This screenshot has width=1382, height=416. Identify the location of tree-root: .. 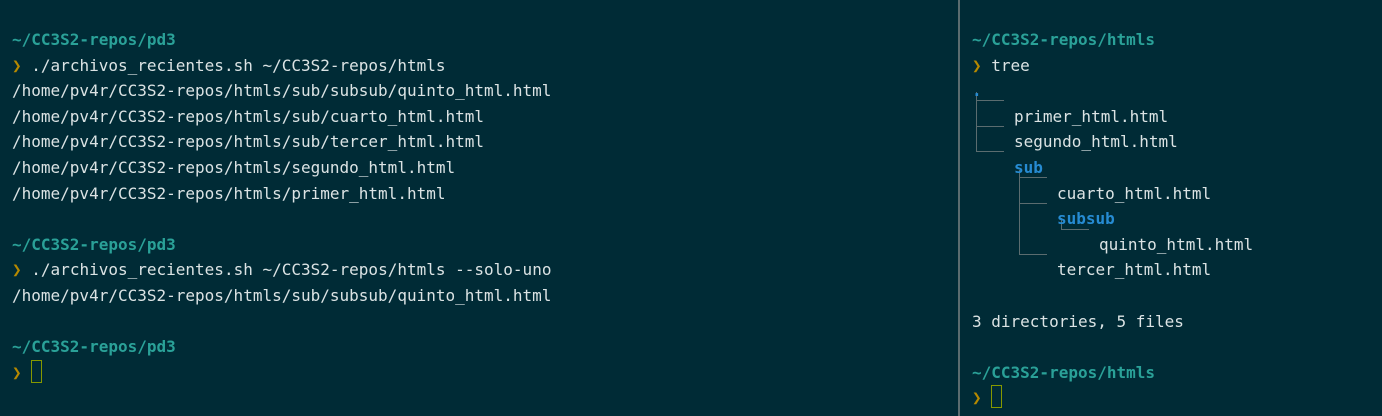
(977, 91).